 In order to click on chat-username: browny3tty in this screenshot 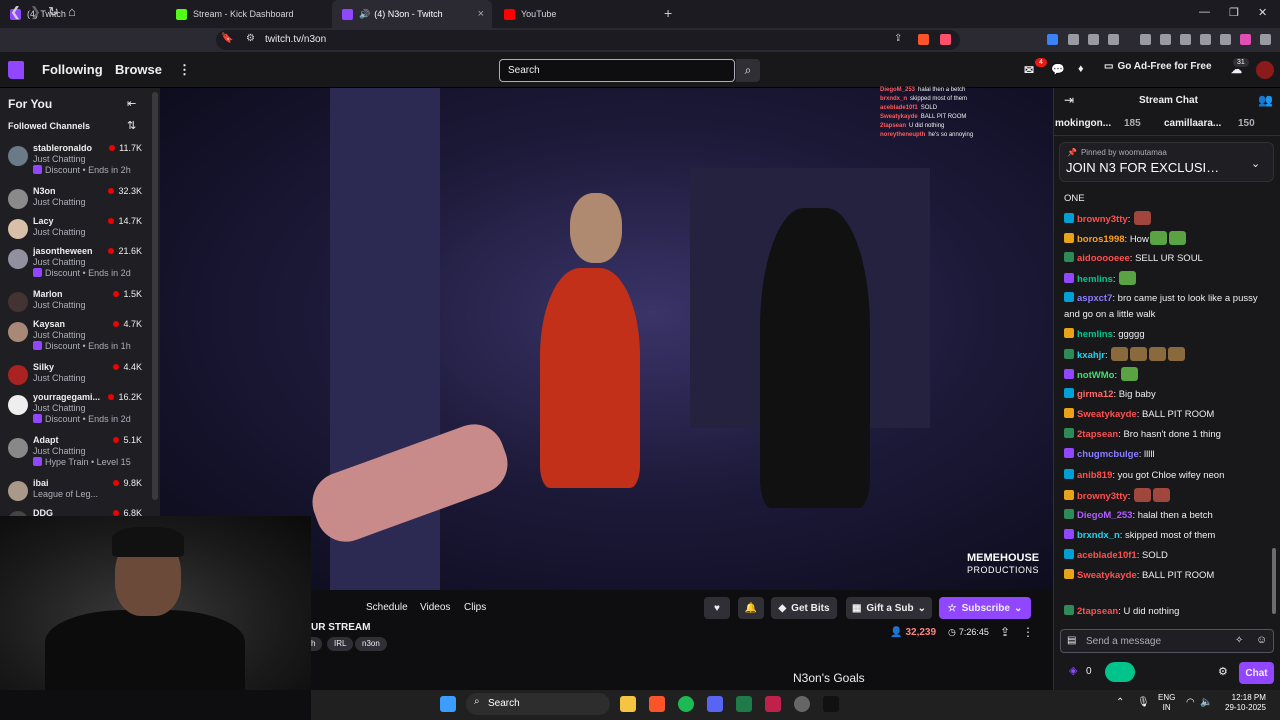, I will do `click(1102, 496)`.